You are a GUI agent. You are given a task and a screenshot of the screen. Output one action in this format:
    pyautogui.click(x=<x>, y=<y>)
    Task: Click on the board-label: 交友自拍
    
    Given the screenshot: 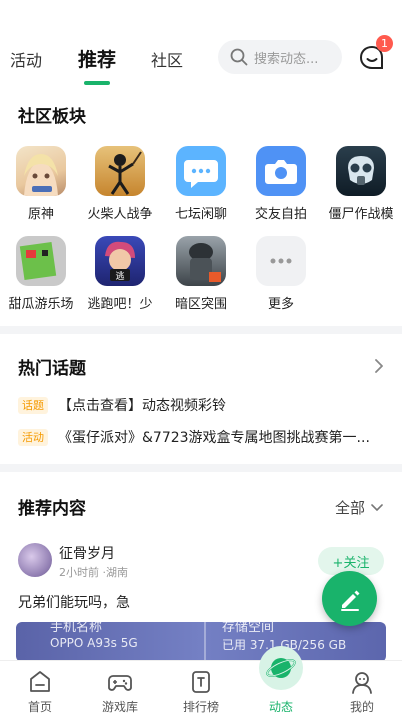 What is the action you would take?
    pyautogui.click(x=280, y=214)
    